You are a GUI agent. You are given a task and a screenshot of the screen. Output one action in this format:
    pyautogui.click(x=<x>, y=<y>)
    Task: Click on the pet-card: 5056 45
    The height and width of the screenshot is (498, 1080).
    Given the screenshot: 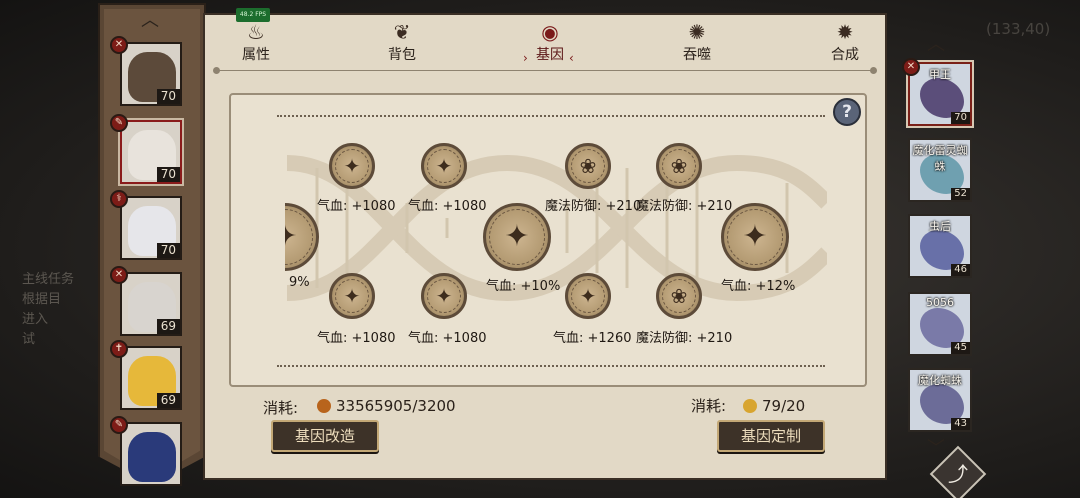 What is the action you would take?
    pyautogui.click(x=940, y=324)
    